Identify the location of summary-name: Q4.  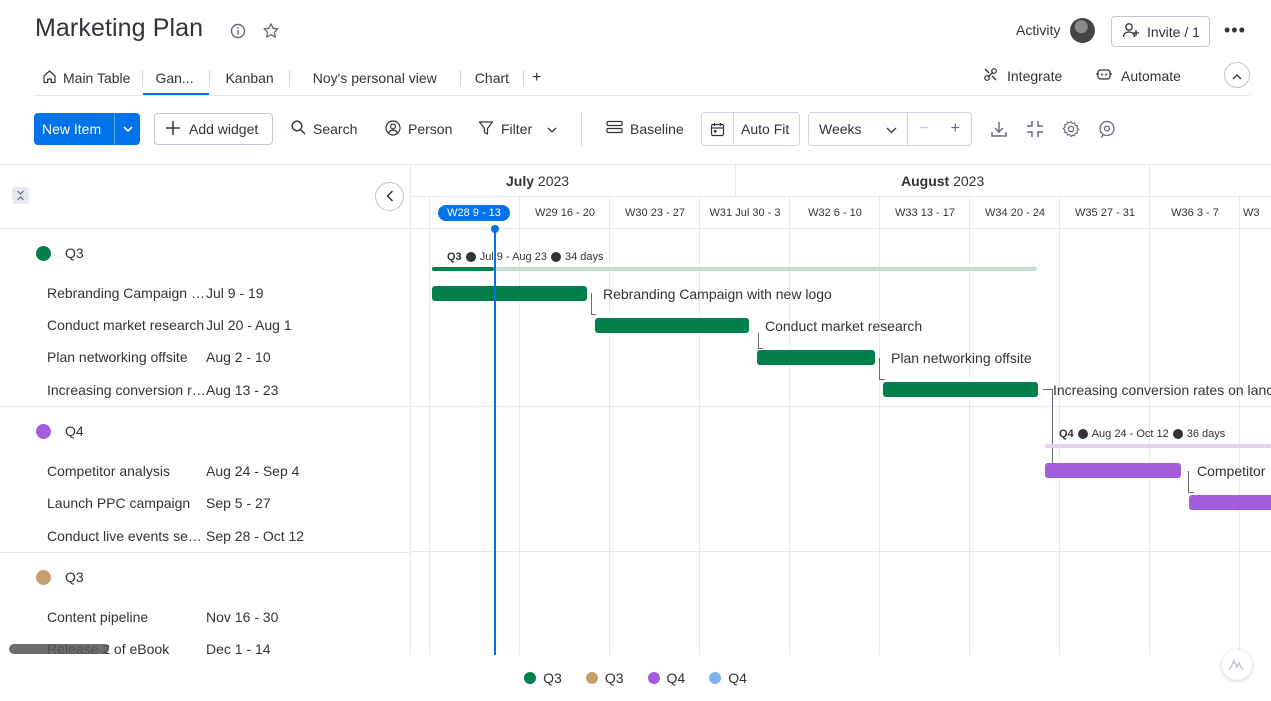
(1066, 434).